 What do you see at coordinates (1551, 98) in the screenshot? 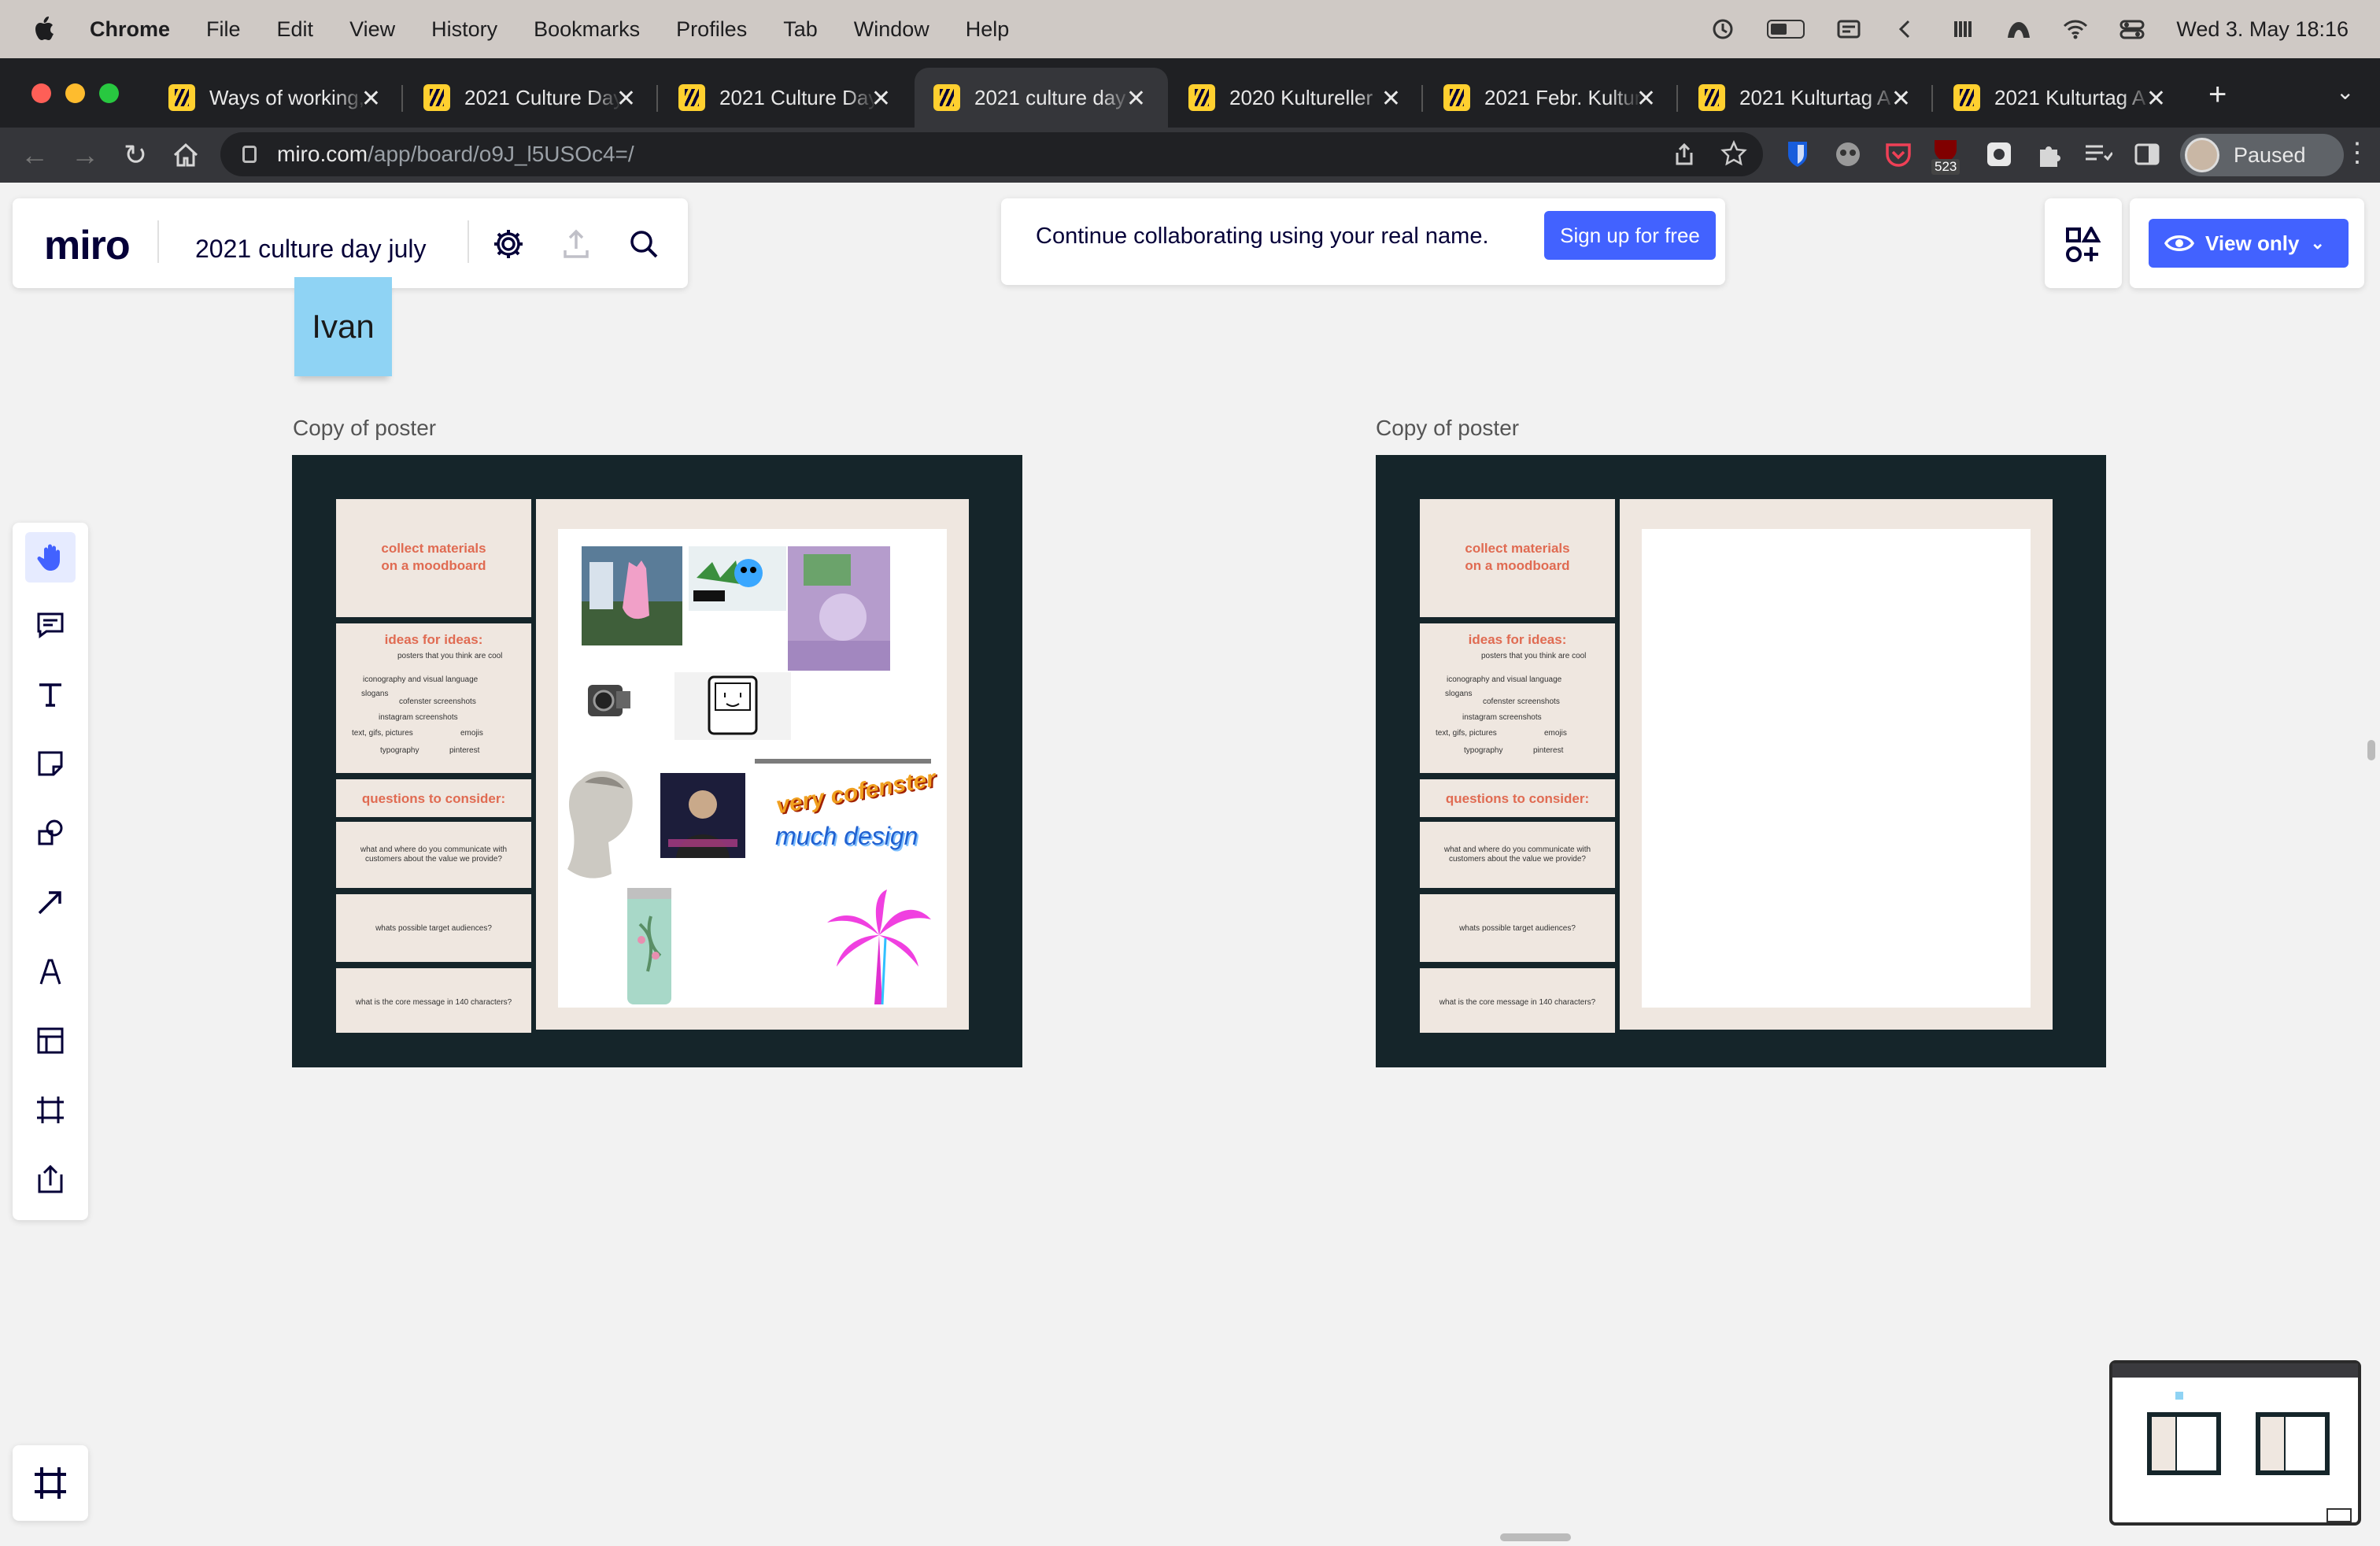
I see `browser-tab: 2021 Febr. Kultur ✕` at bounding box center [1551, 98].